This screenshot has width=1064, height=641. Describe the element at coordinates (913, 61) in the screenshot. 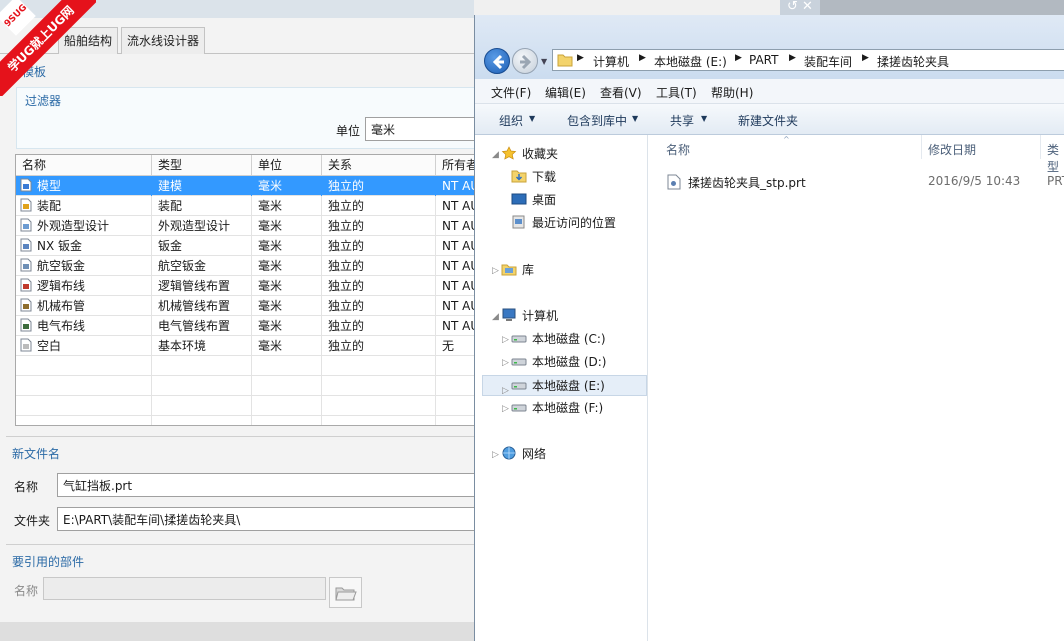

I see `breadcrumb-fixture-folder: 揉搓齿轮夹具` at that location.